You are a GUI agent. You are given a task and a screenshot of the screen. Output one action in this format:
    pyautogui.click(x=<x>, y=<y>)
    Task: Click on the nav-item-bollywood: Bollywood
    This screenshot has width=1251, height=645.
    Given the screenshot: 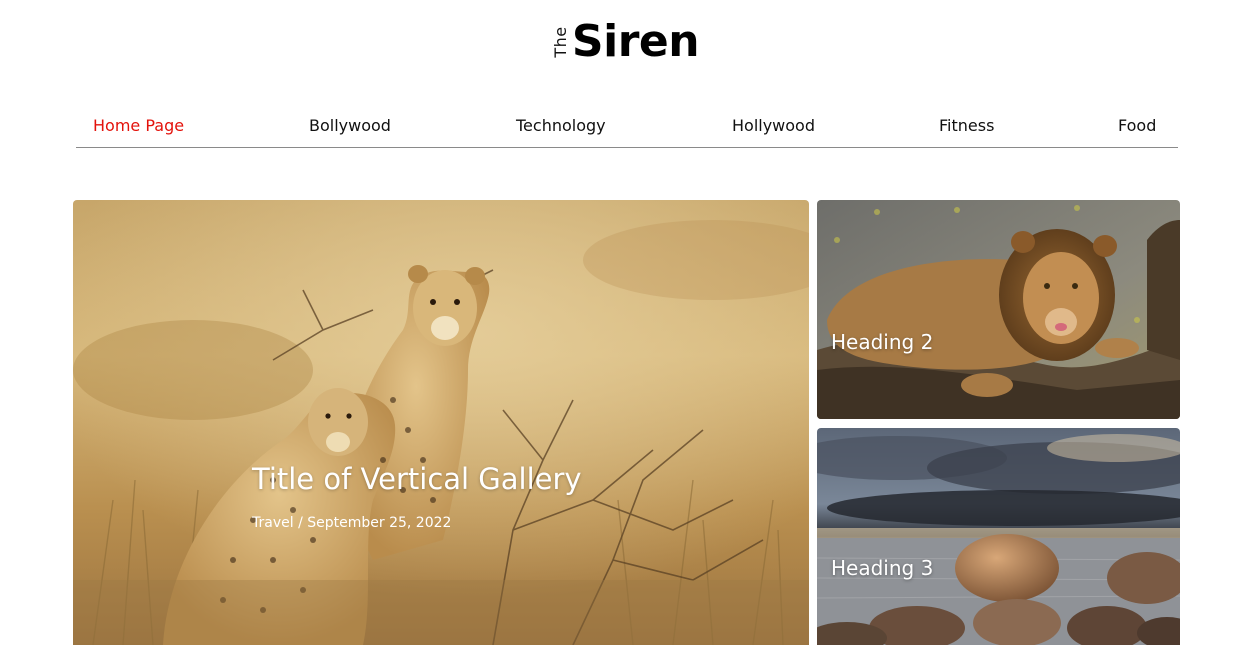 What is the action you would take?
    pyautogui.click(x=350, y=125)
    